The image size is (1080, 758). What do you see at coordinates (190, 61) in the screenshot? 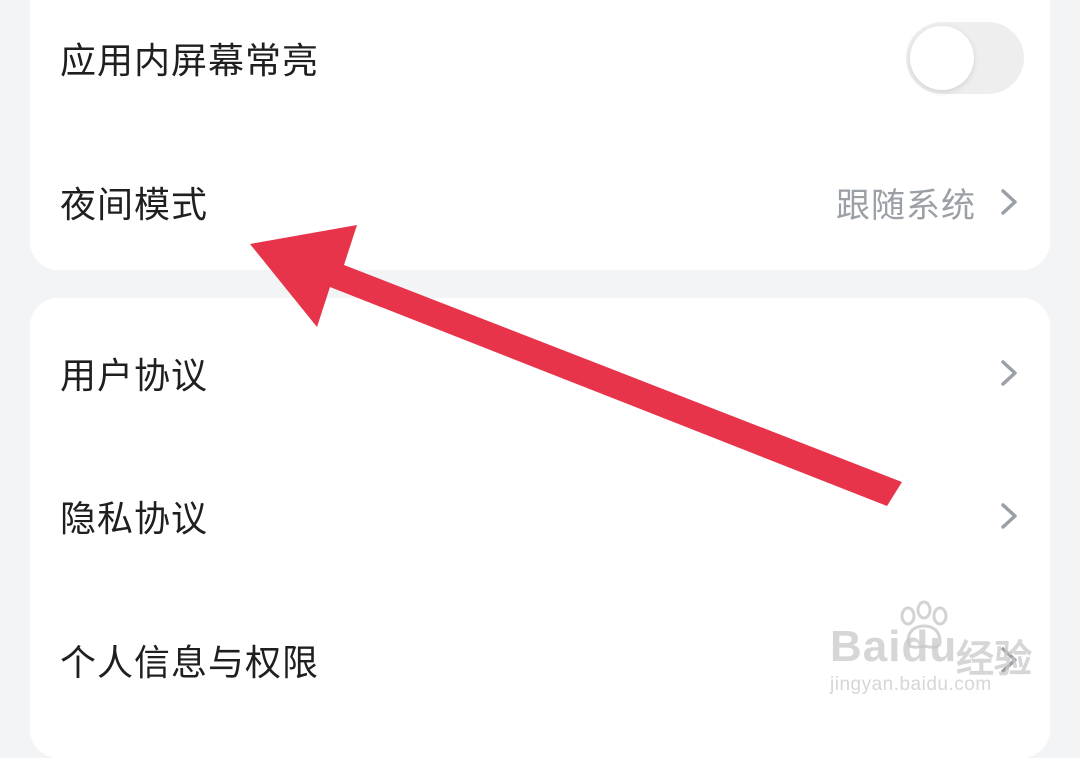
I see `keep-screen-on-label: 应用内屏幕常亮` at bounding box center [190, 61].